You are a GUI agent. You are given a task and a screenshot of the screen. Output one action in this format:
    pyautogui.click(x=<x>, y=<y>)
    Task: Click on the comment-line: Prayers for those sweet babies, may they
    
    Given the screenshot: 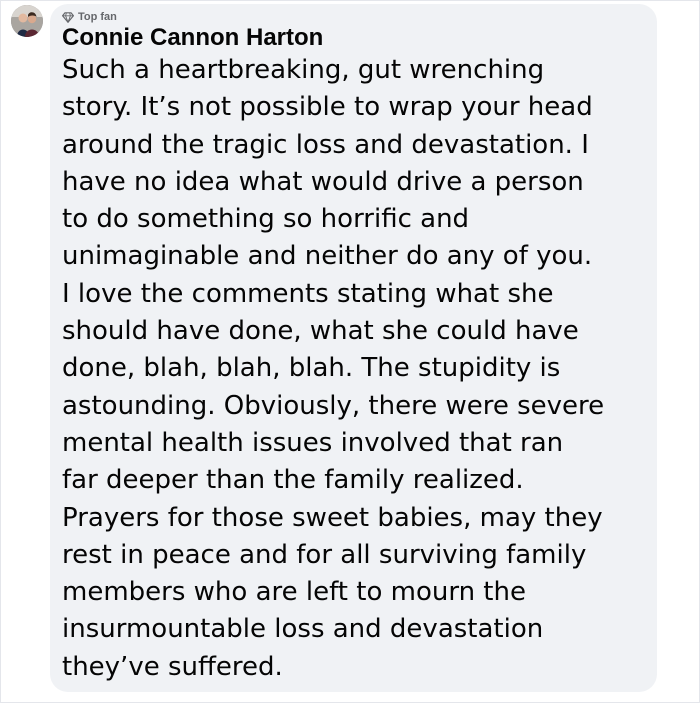 What is the action you would take?
    pyautogui.click(x=332, y=517)
    